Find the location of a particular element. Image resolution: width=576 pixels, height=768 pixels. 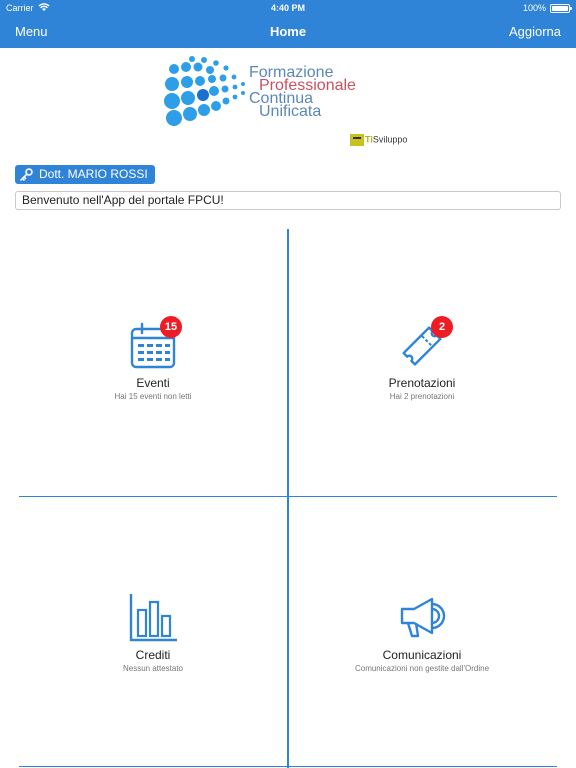

status-bar: Carrier 4:40 PM 100% is located at coordinates (288, 8).